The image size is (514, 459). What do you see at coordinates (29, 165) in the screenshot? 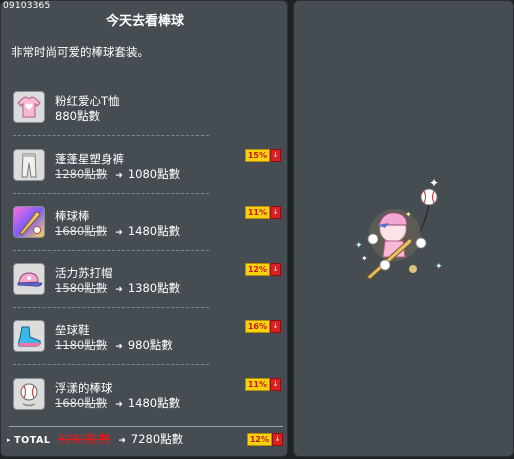
I see `star-pants-icon` at bounding box center [29, 165].